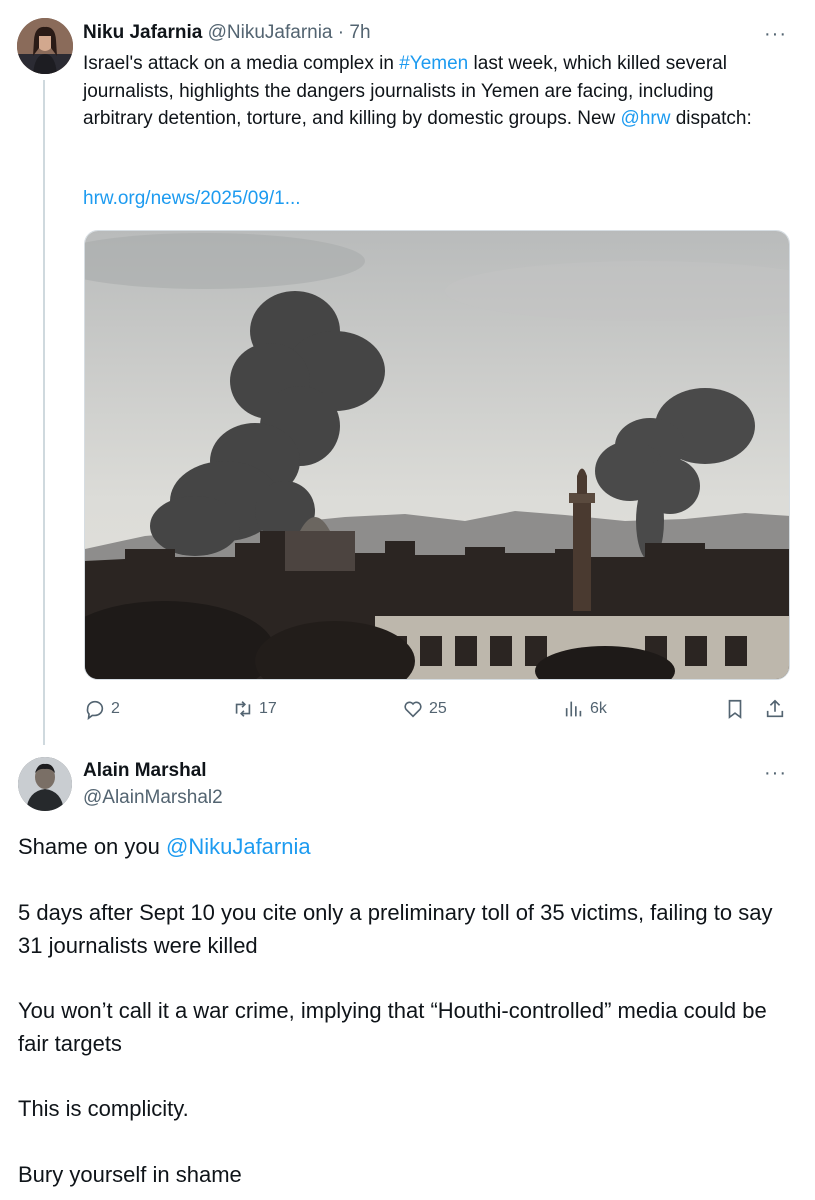 The image size is (815, 1200). I want to click on tweet-header: Niku Jafarnia @NikuJafarnia · 7h, so click(227, 33).